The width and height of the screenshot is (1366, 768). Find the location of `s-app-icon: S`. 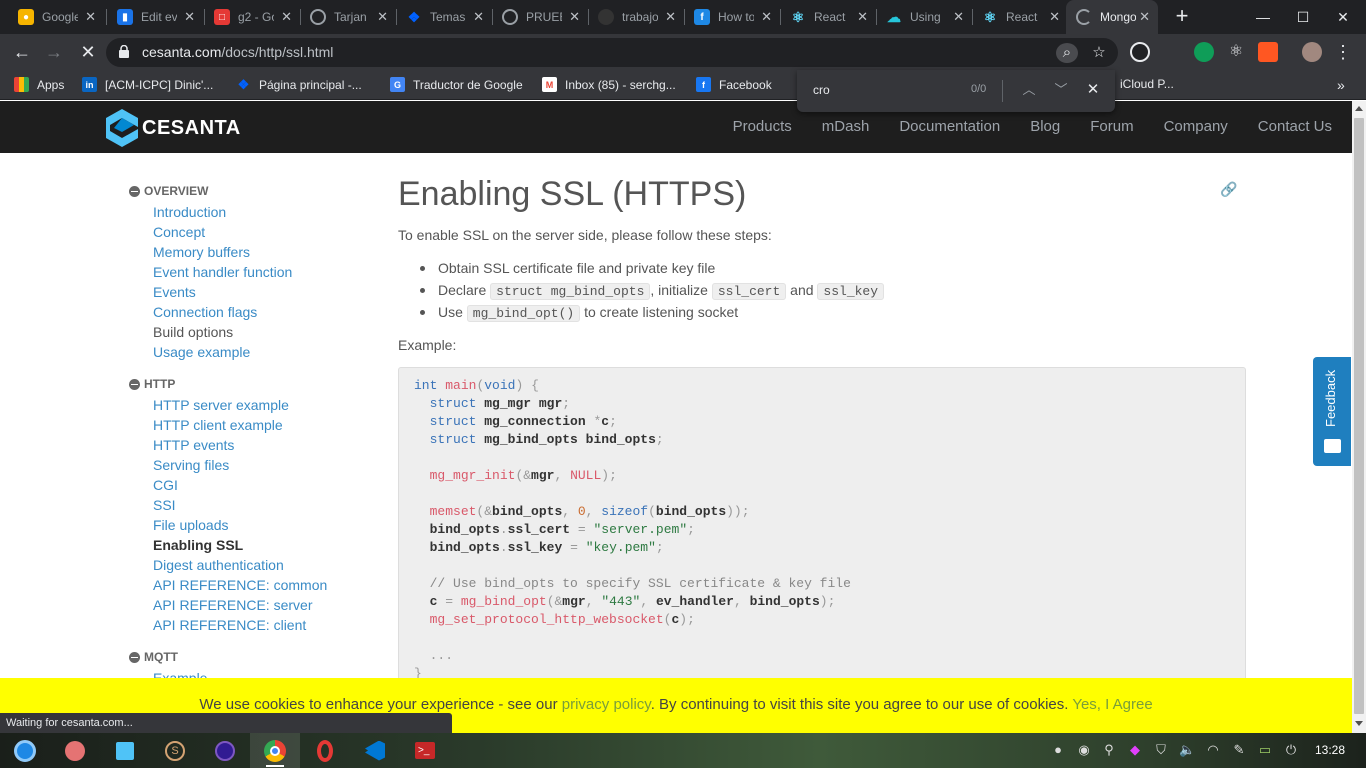

s-app-icon: S is located at coordinates (175, 750).